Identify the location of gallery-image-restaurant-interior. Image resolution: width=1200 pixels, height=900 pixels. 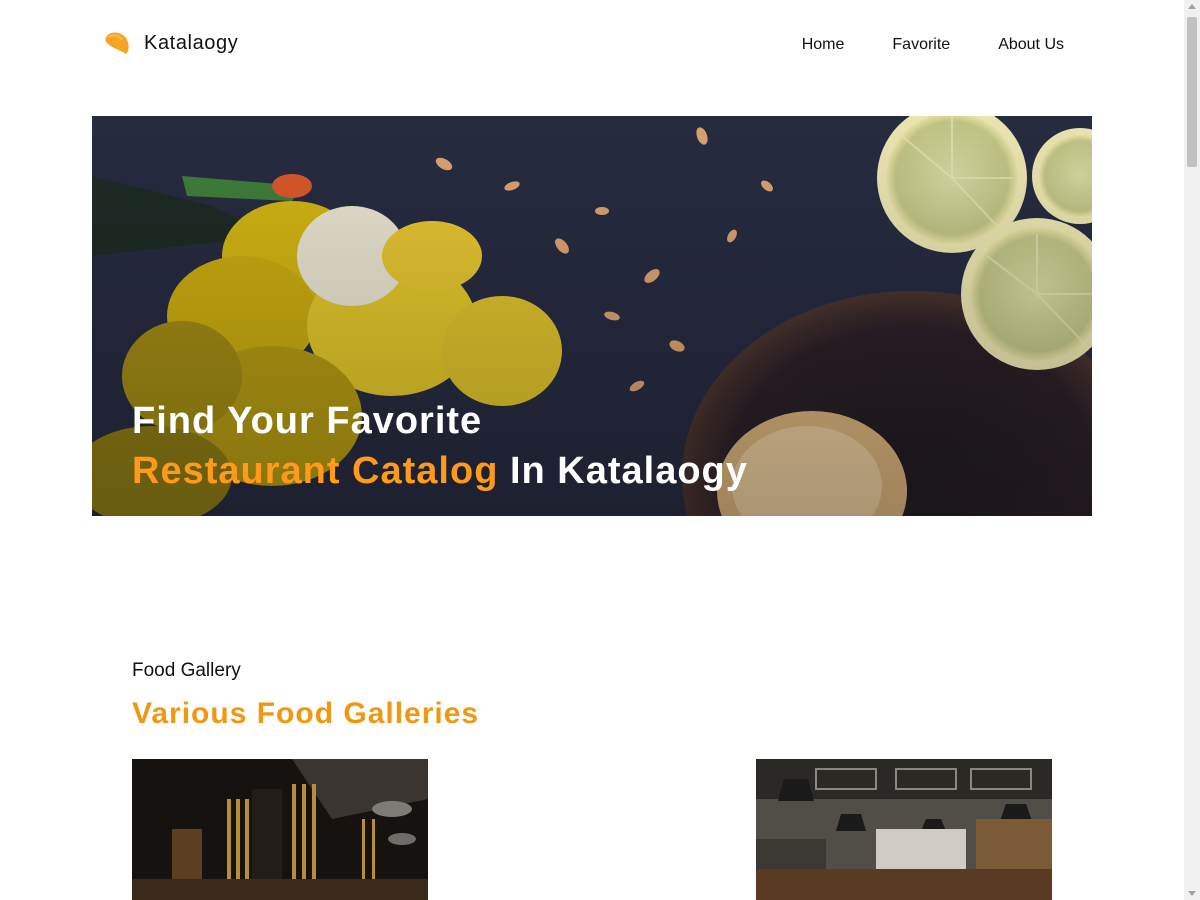
(280, 829).